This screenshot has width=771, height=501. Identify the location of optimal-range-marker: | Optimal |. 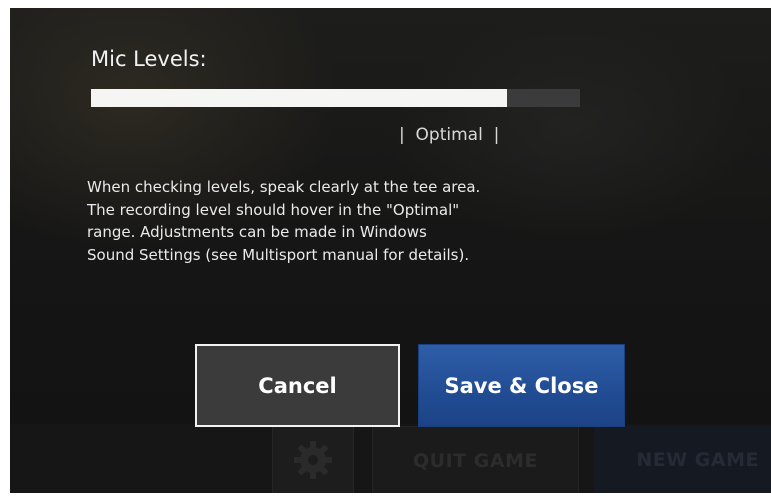
(449, 135).